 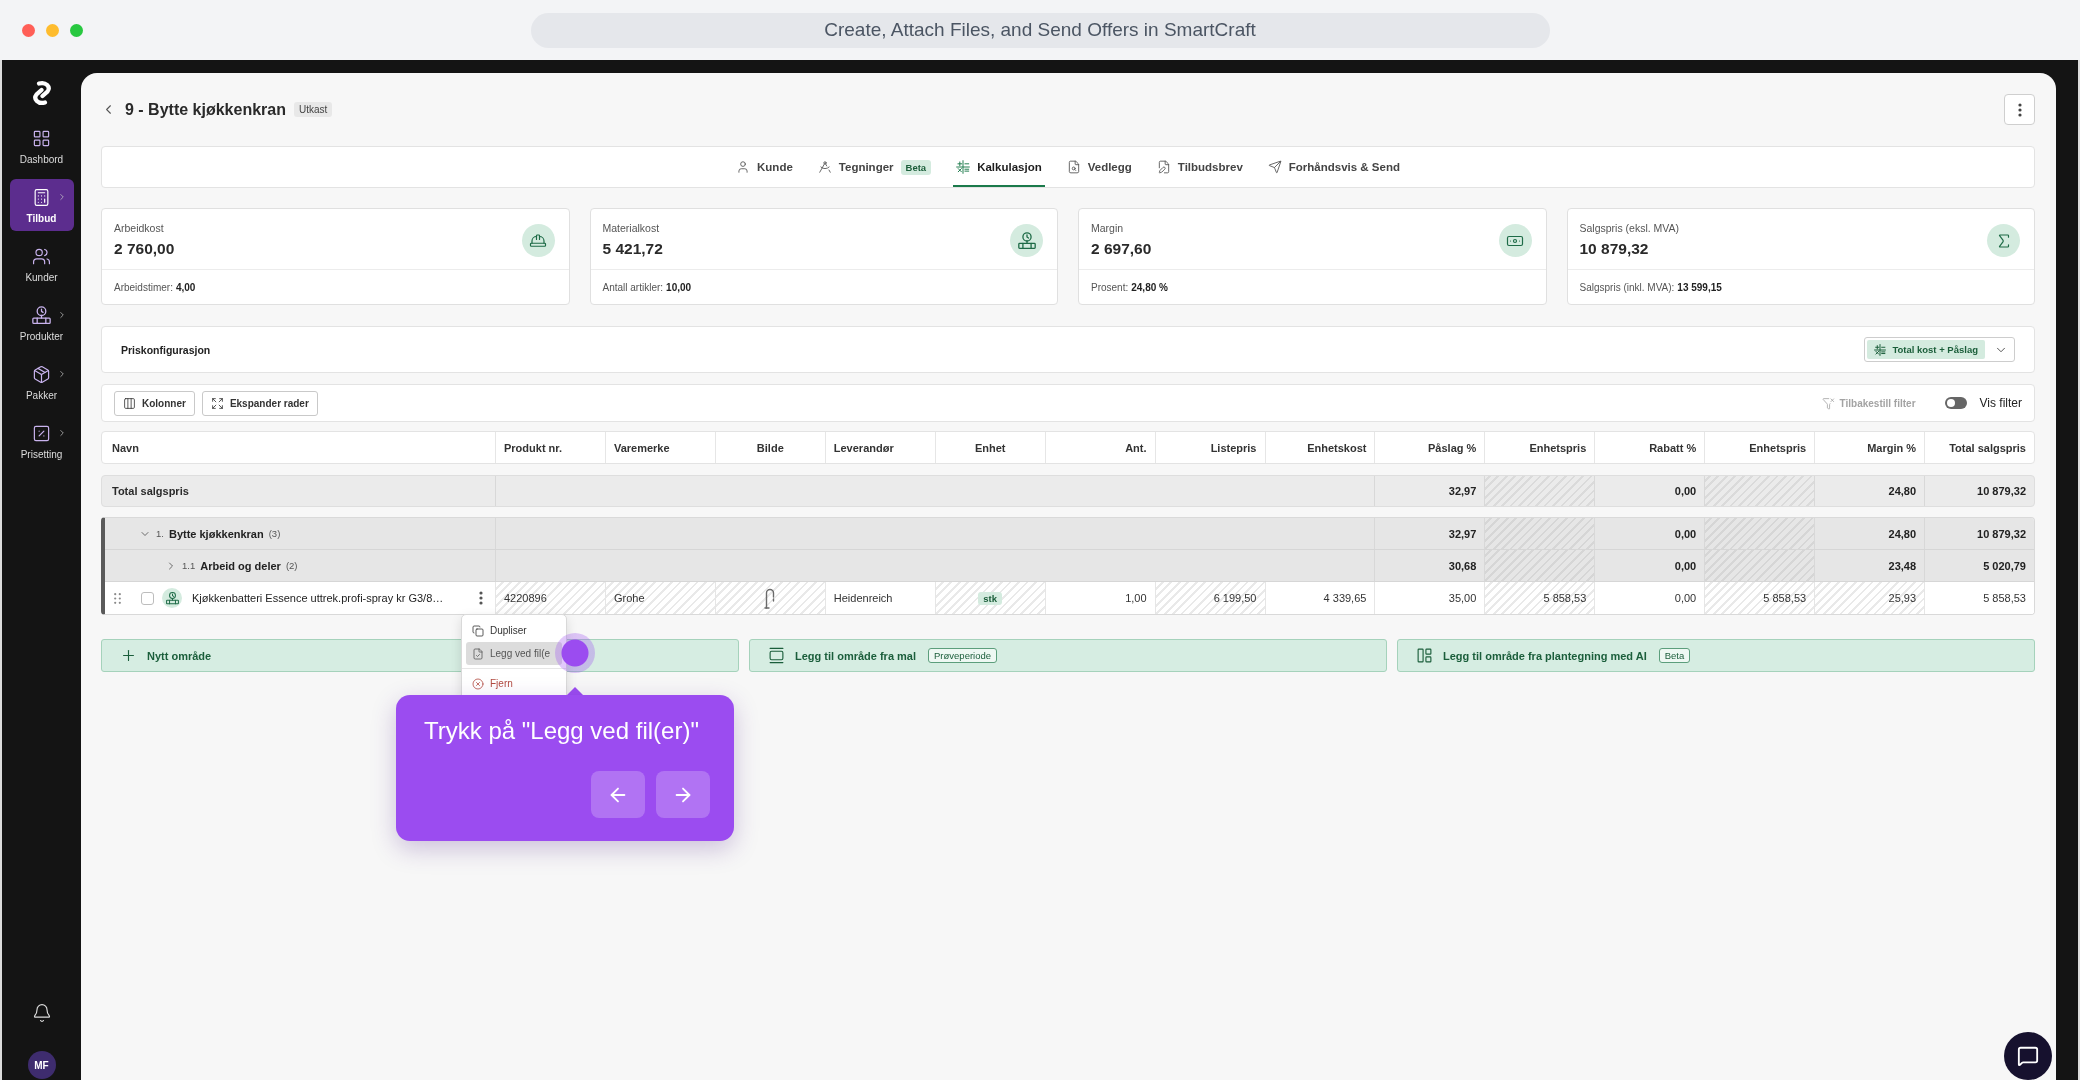 I want to click on group-number: 1.1, so click(x=189, y=565).